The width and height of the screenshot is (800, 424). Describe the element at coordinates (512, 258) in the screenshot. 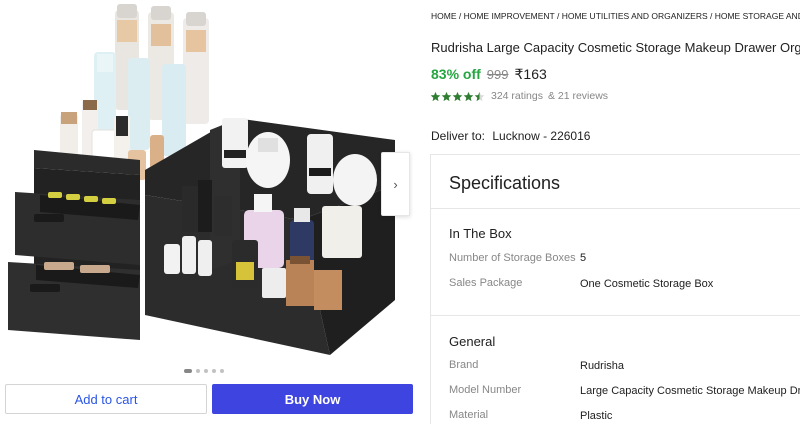

I see `spec-row-label: Number of Storage Boxes` at that location.